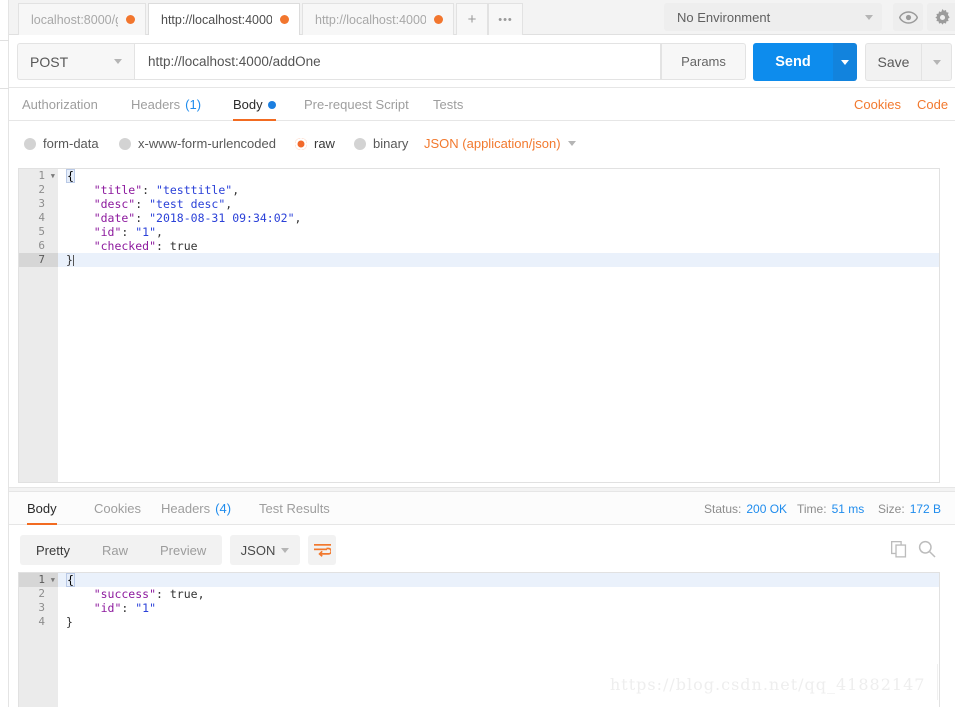  Describe the element at coordinates (899, 549) in the screenshot. I see `copy-response-button` at that location.